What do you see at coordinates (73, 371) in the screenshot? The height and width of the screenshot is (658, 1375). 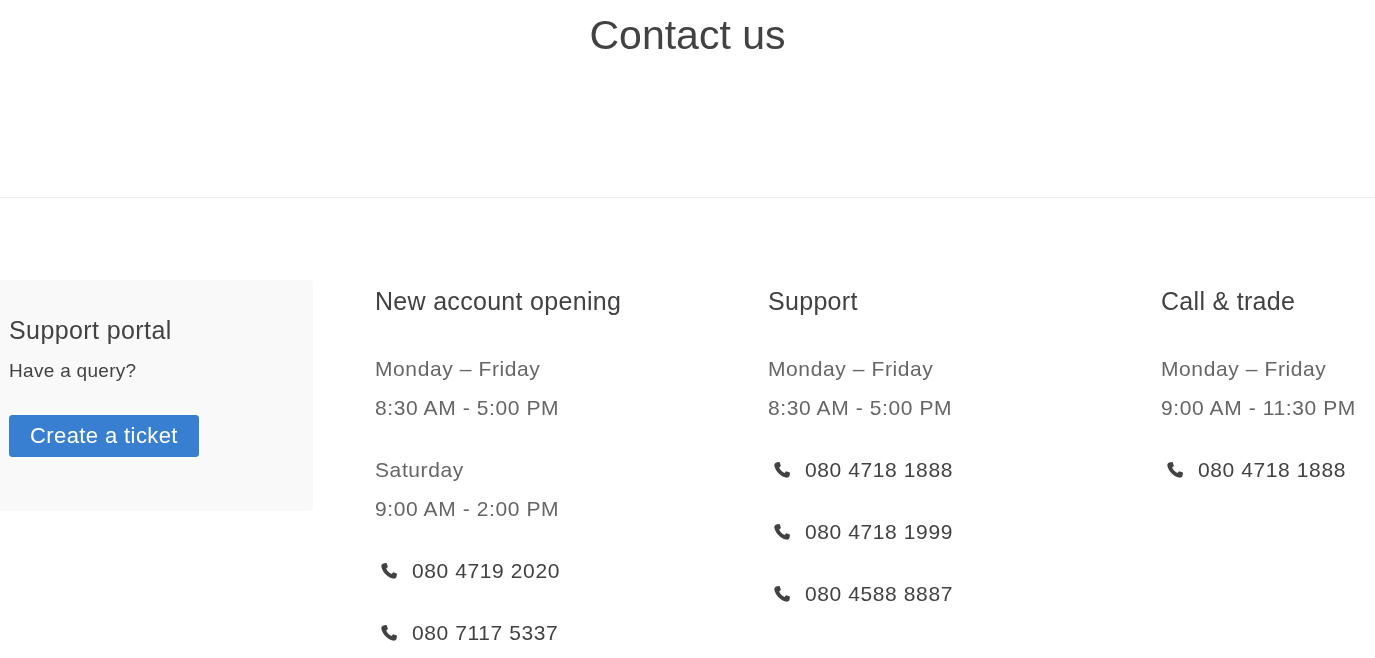 I see `portal-subtitle: Have a query?` at bounding box center [73, 371].